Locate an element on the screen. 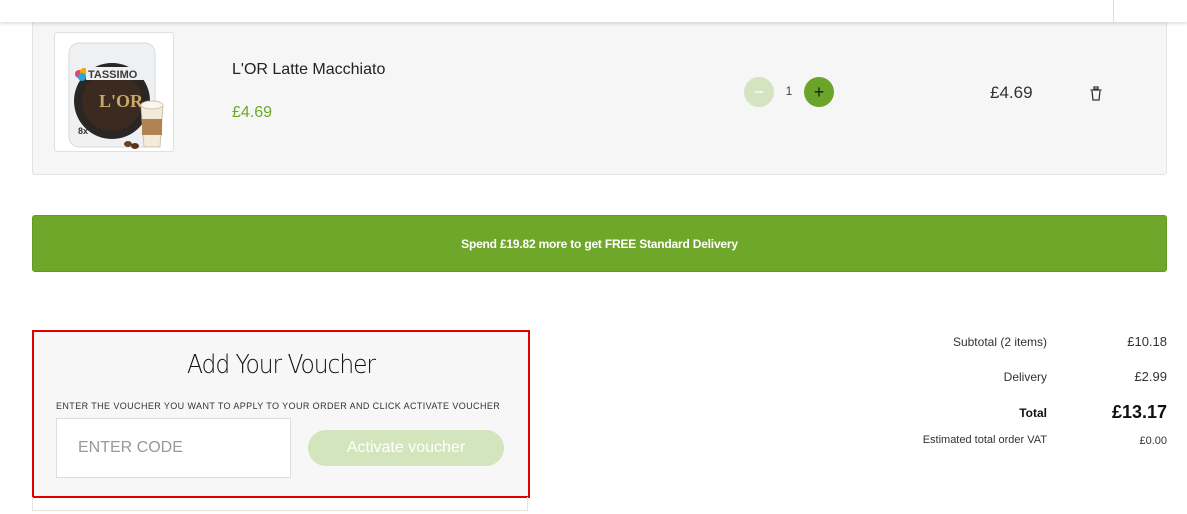  total-label: Total is located at coordinates (1033, 413).